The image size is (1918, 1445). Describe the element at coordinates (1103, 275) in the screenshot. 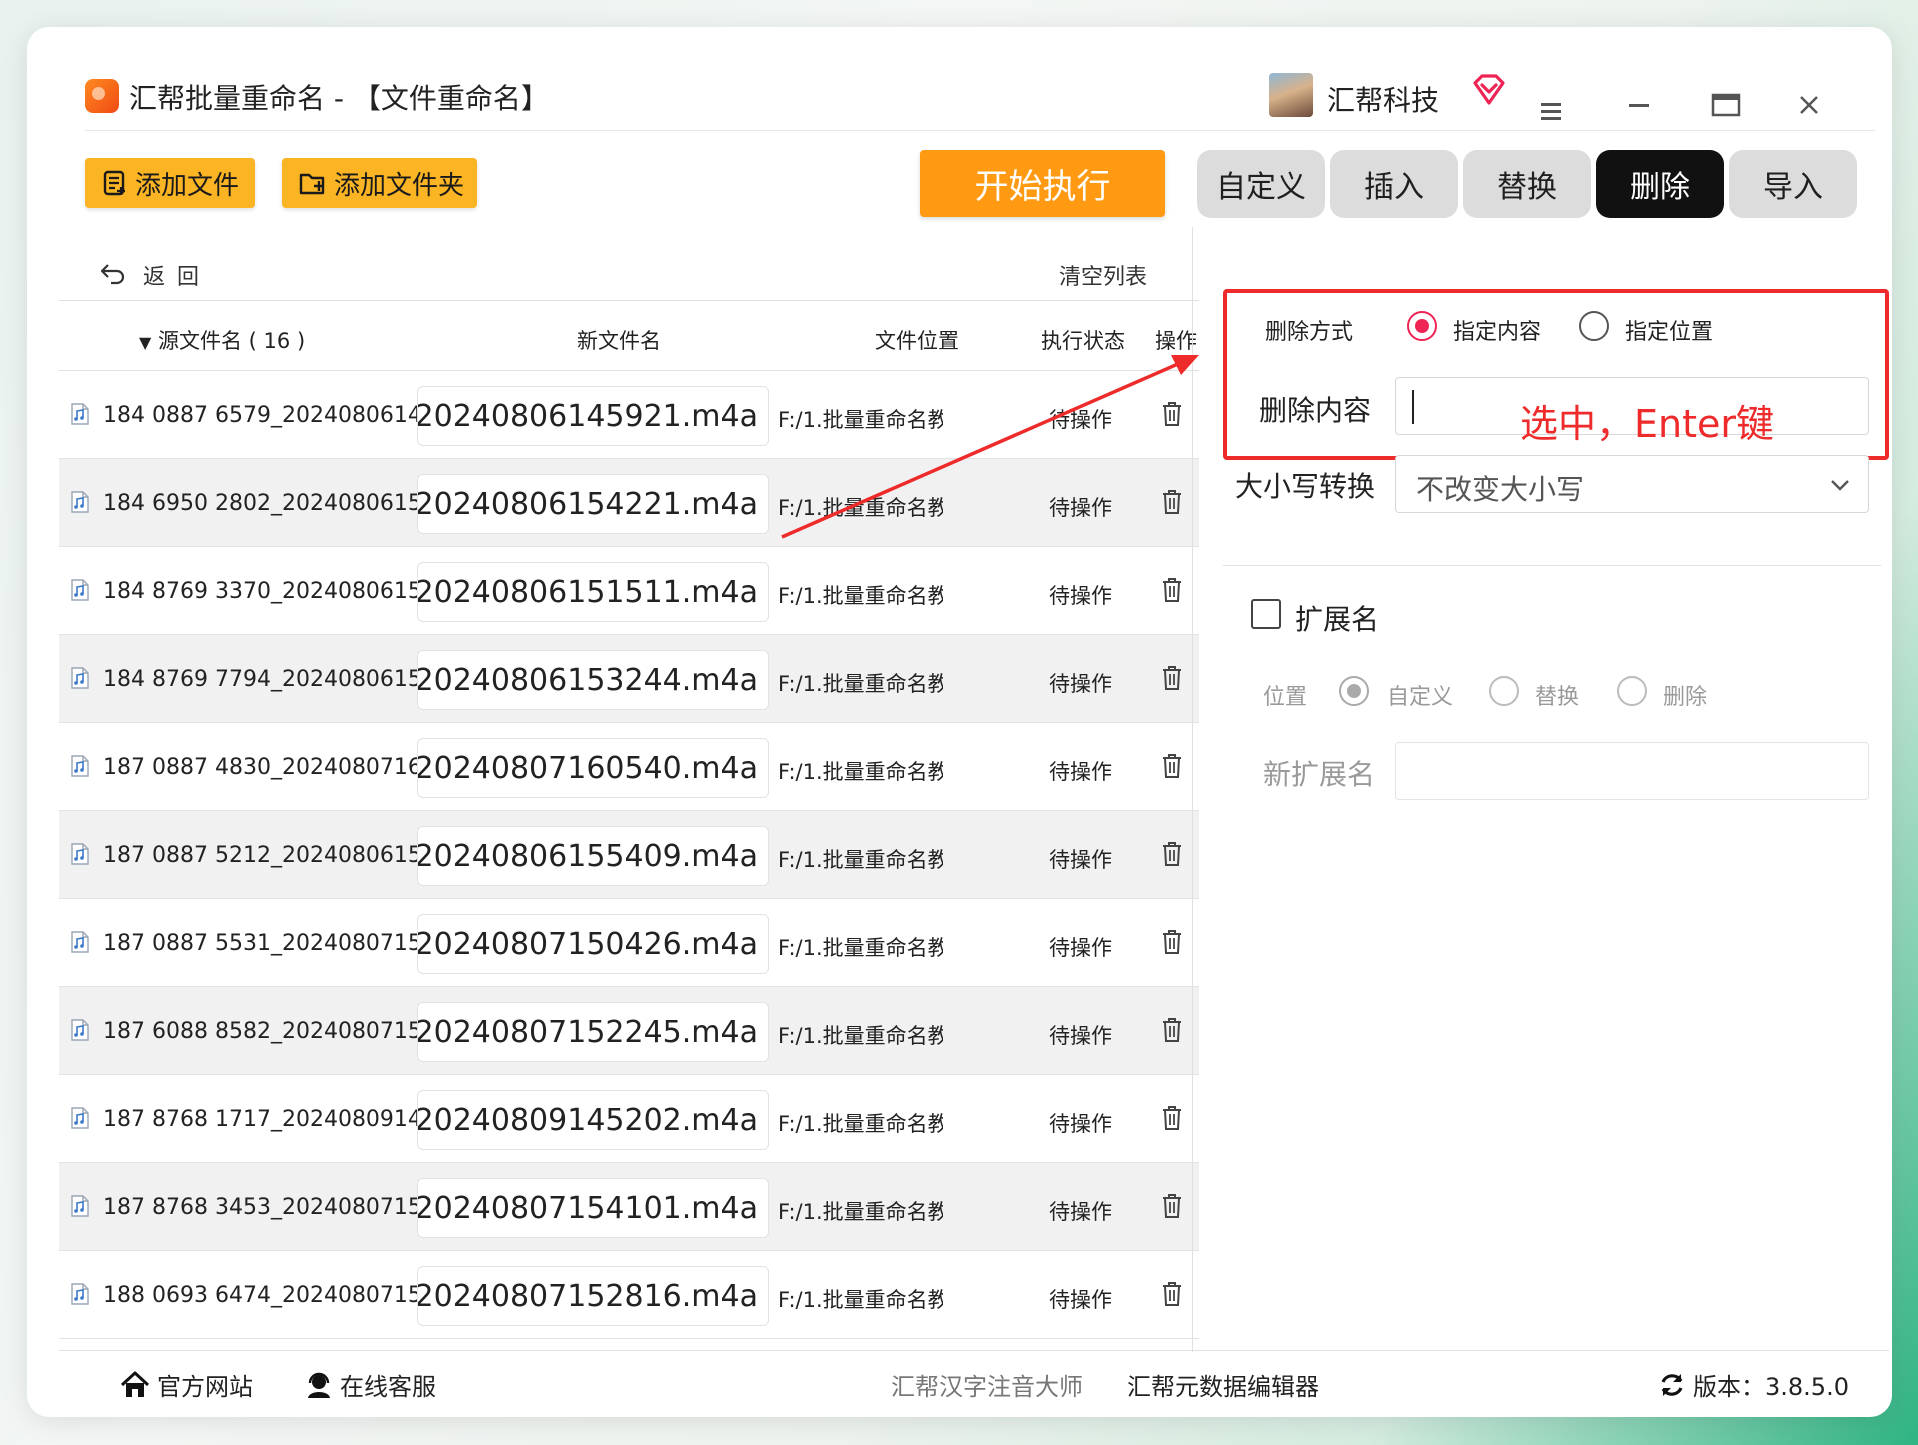

I see `clear-list-button: 清空列表` at that location.